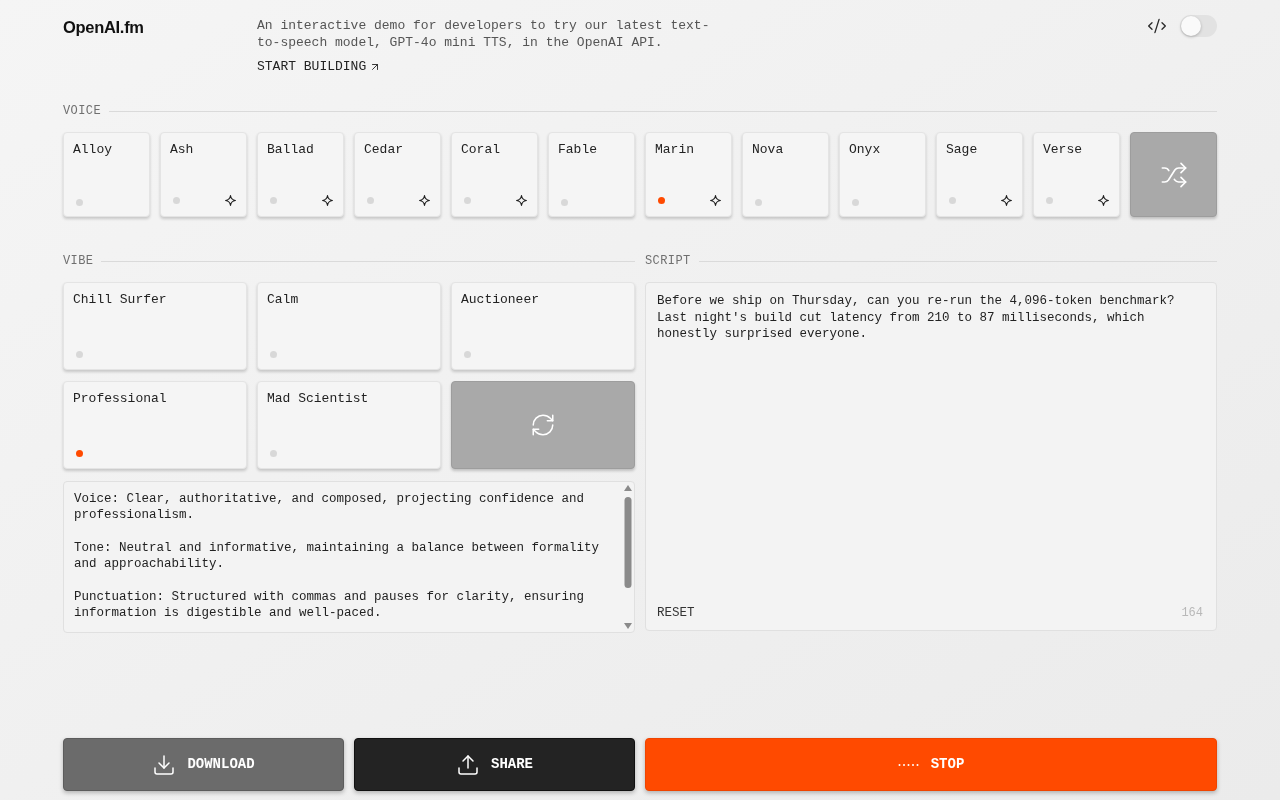  What do you see at coordinates (300, 174) in the screenshot?
I see `voice-option: Ballad` at bounding box center [300, 174].